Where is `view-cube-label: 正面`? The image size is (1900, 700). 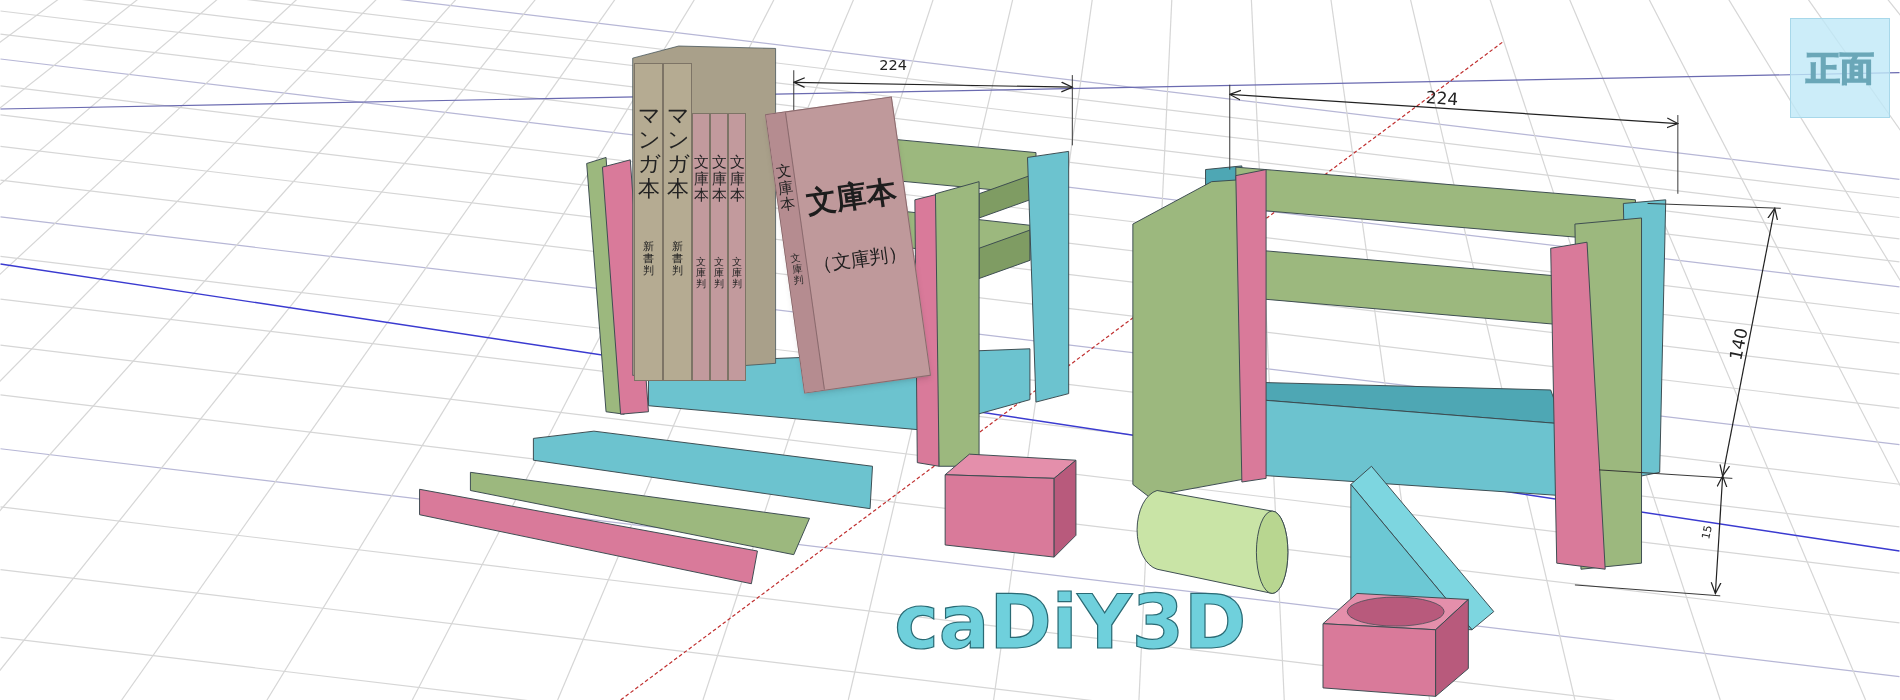
view-cube-label: 正面 is located at coordinates (1840, 68).